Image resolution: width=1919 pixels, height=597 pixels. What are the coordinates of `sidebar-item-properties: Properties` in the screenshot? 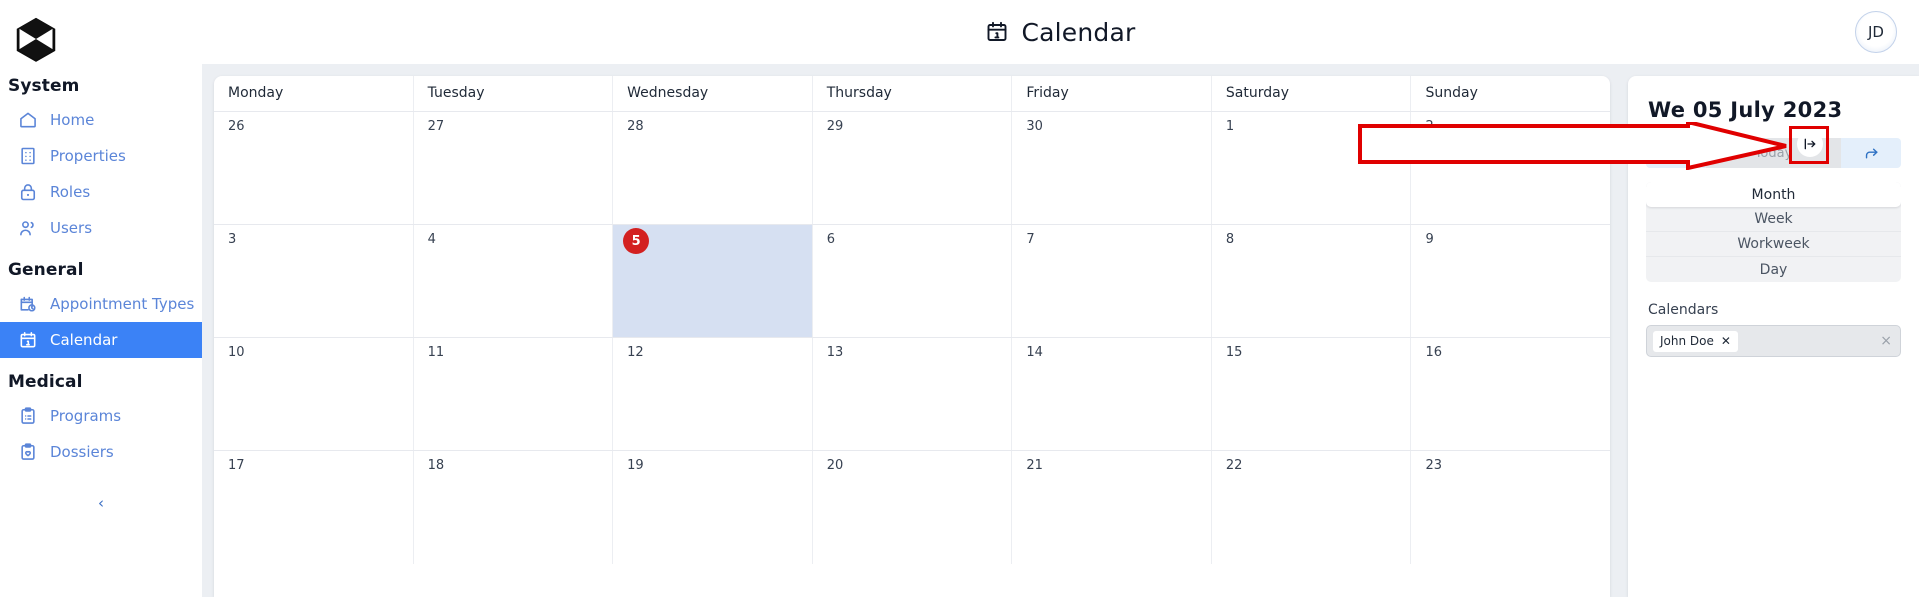 It's located at (101, 156).